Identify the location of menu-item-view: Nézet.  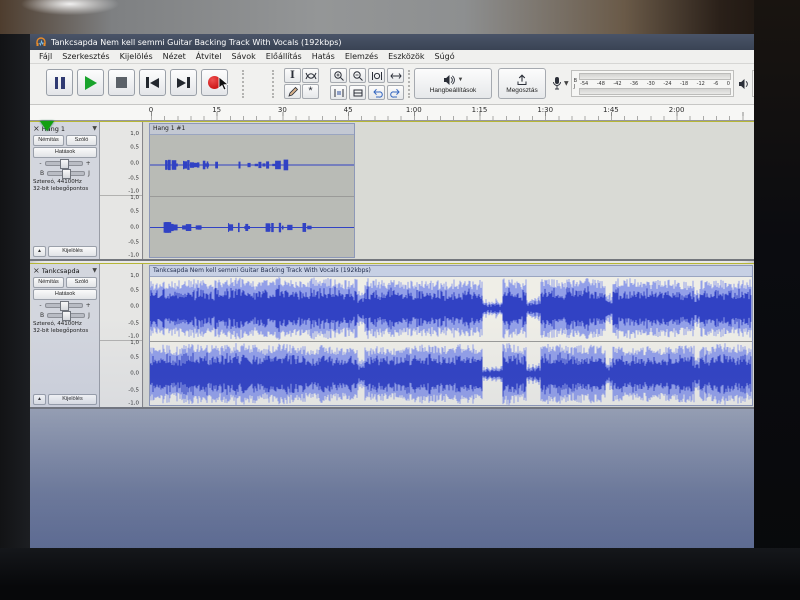
(174, 56).